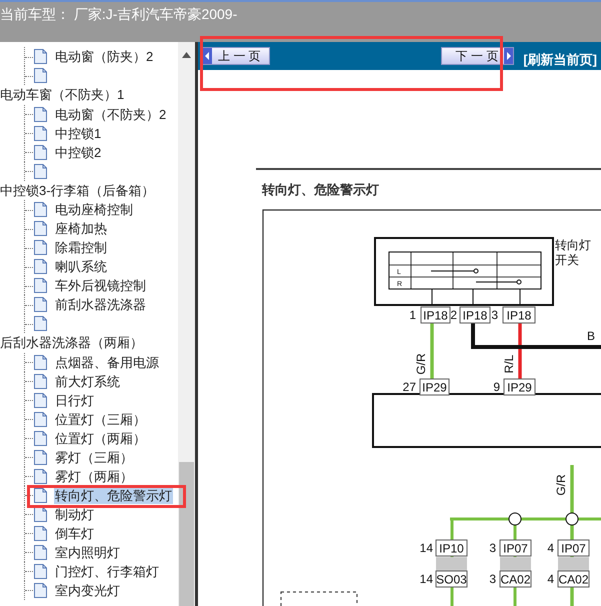  I want to click on tree-item: 制动灯, so click(74, 514).